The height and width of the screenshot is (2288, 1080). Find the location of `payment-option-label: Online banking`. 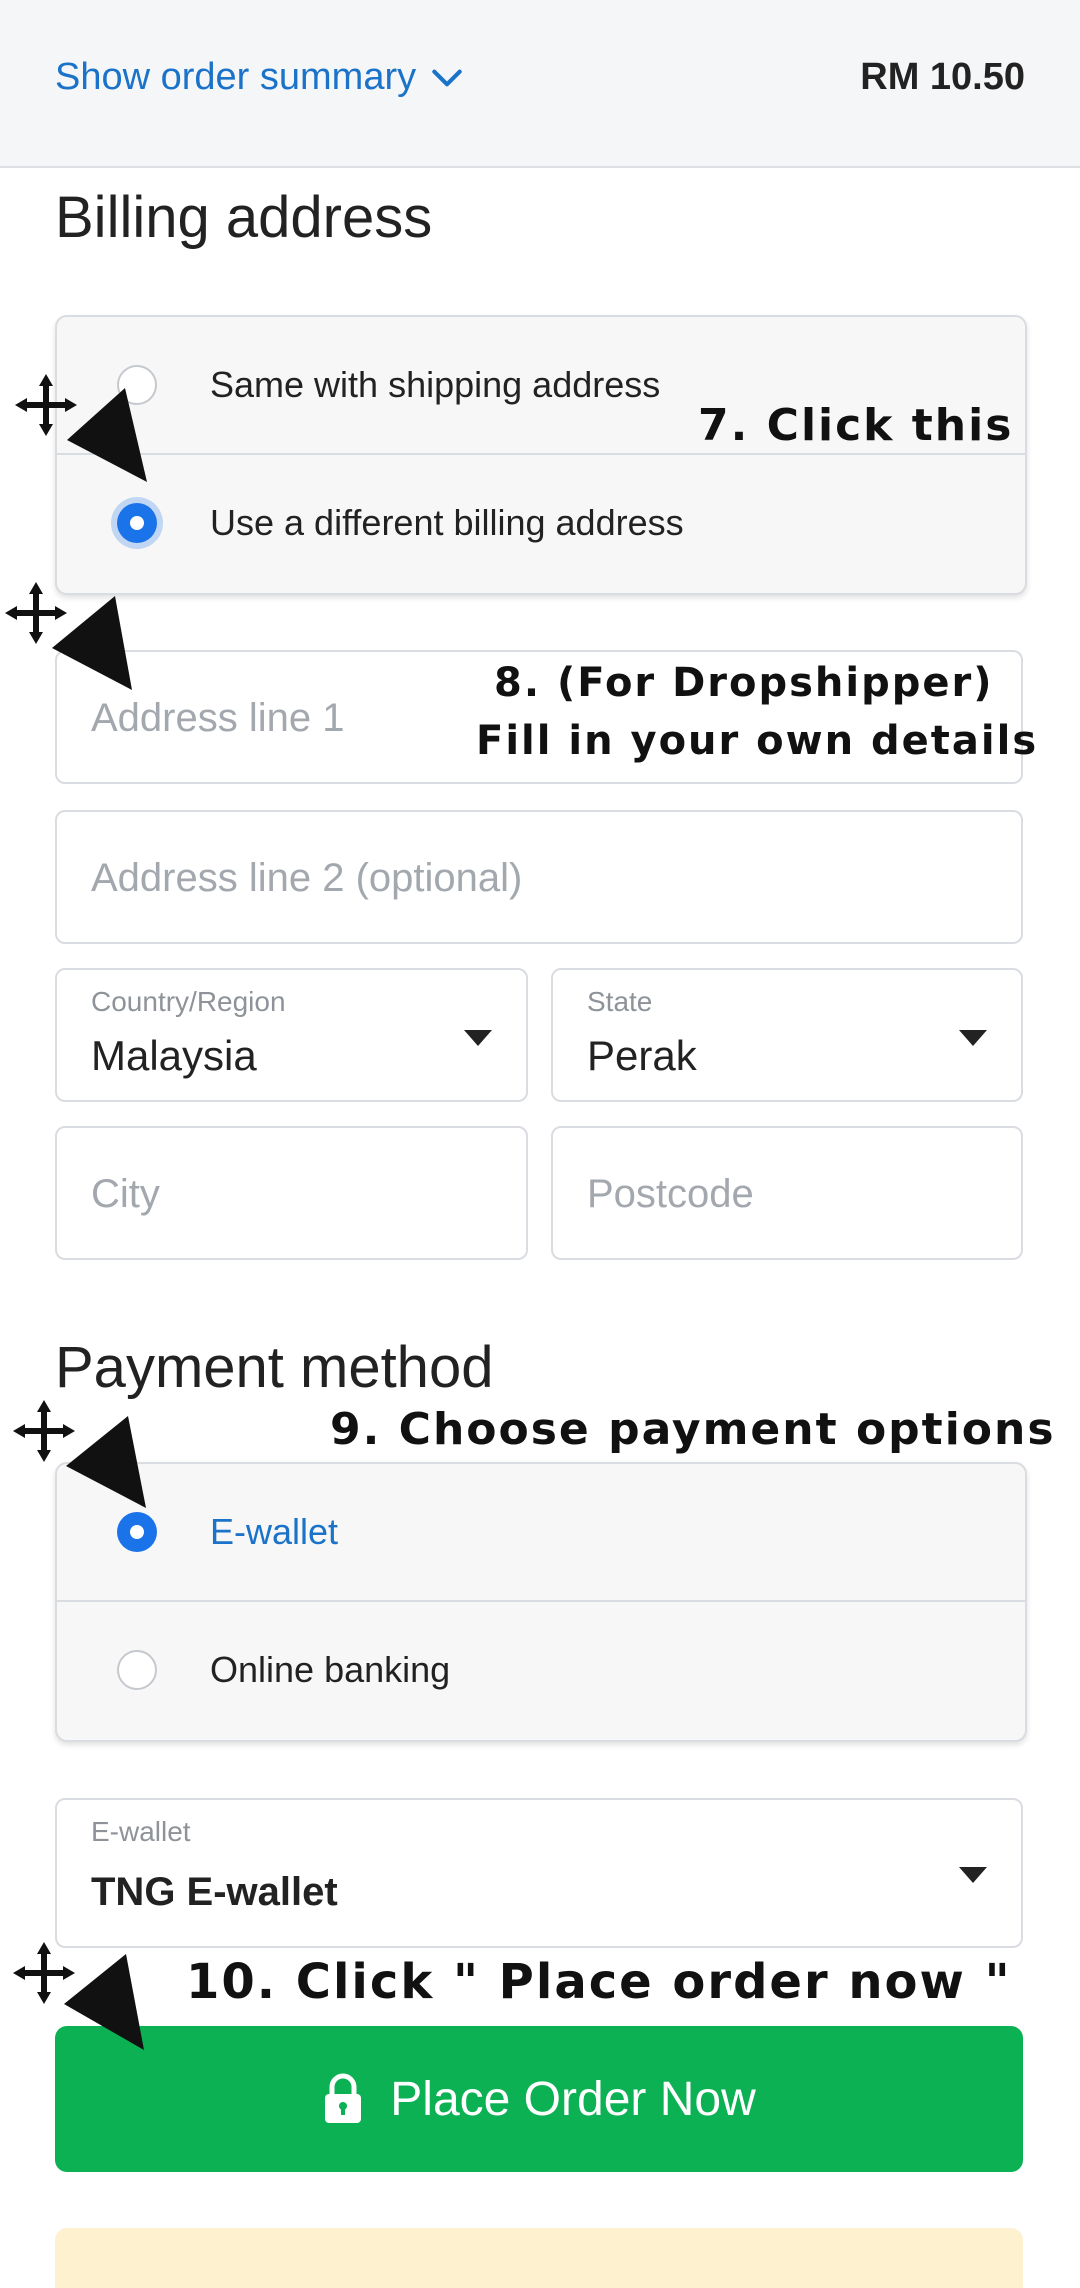

payment-option-label: Online banking is located at coordinates (330, 1669).